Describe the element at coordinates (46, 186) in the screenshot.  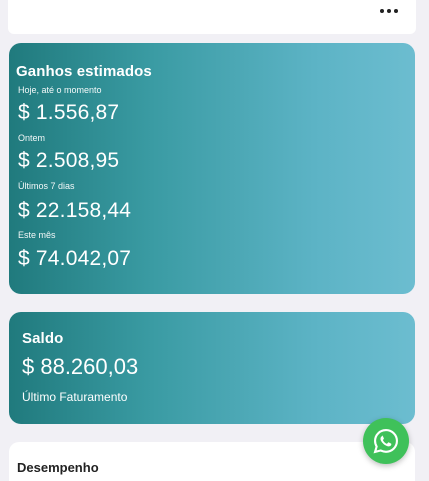
I see `earnings-label-7days: Últimos 7 dias` at that location.